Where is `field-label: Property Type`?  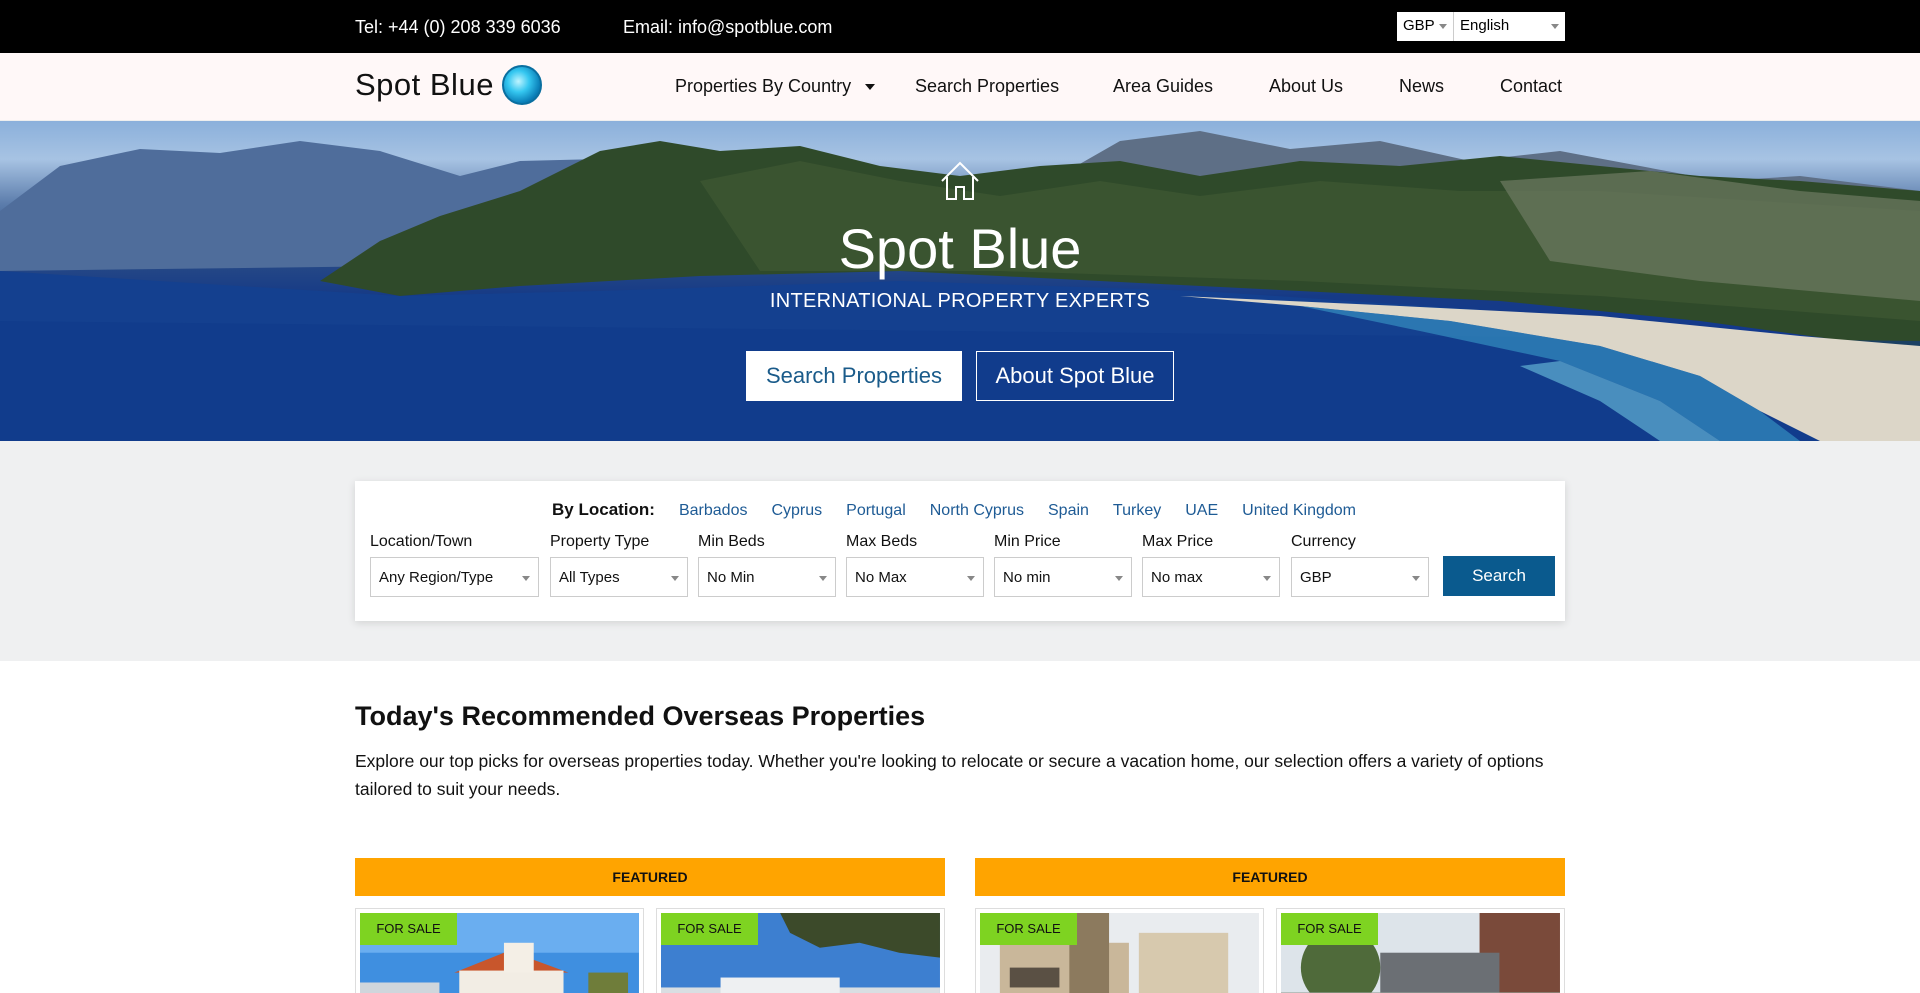 field-label: Property Type is located at coordinates (600, 541).